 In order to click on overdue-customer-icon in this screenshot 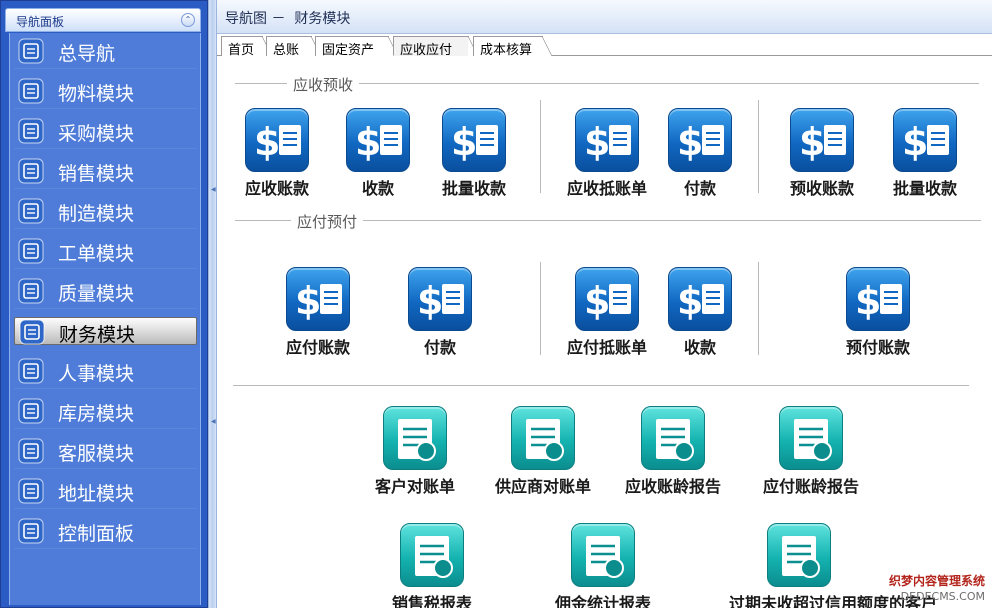, I will do `click(799, 555)`.